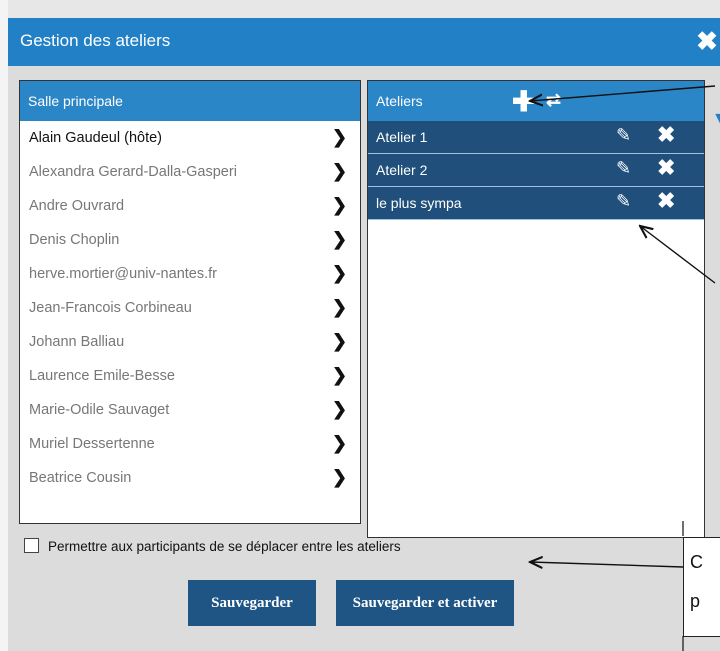  What do you see at coordinates (678, 255) in the screenshot?
I see `arrow-to-edit-icon` at bounding box center [678, 255].